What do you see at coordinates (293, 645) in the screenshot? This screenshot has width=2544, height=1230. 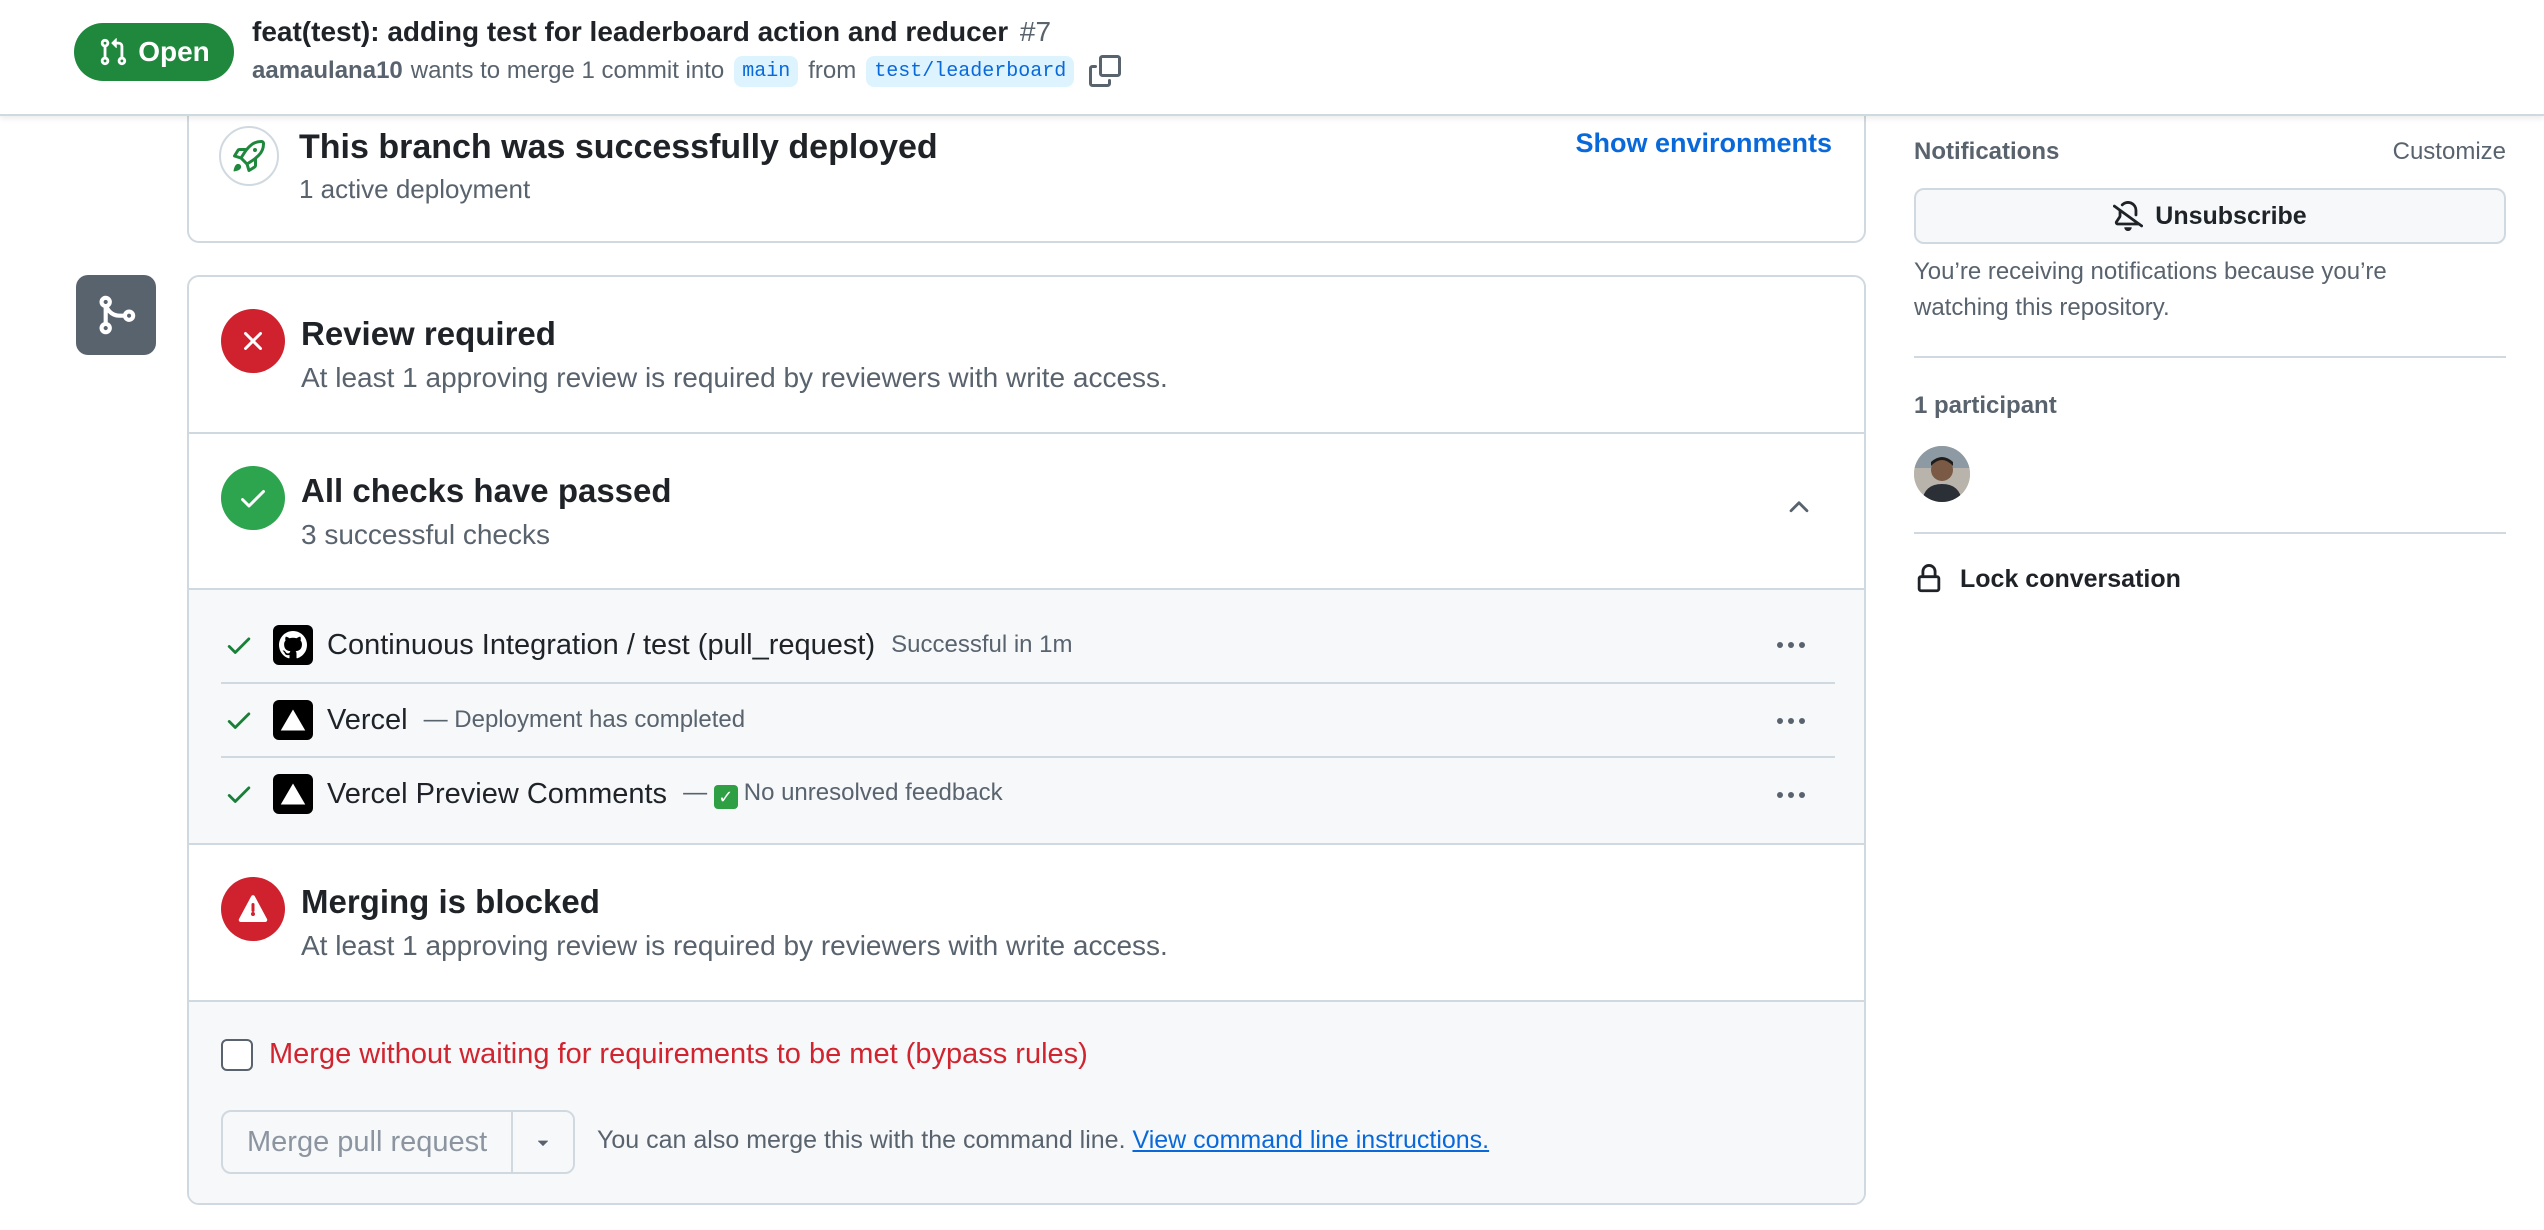 I see `github-icon` at bounding box center [293, 645].